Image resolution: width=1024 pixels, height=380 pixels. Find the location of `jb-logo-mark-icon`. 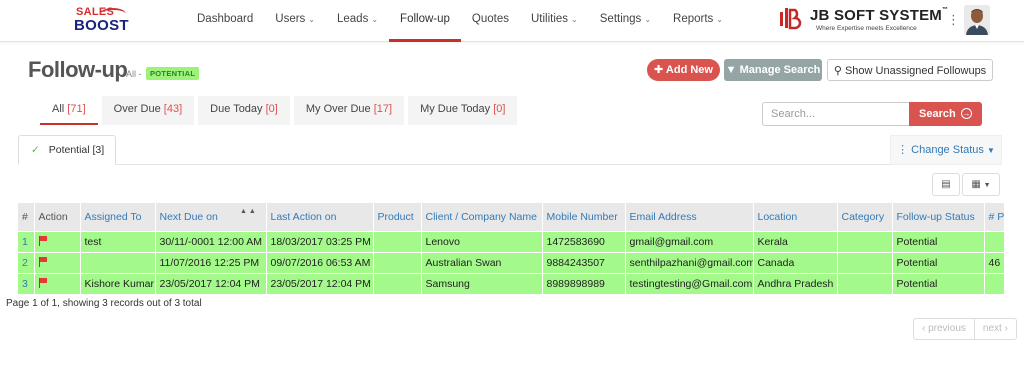

jb-logo-mark-icon is located at coordinates (791, 19).